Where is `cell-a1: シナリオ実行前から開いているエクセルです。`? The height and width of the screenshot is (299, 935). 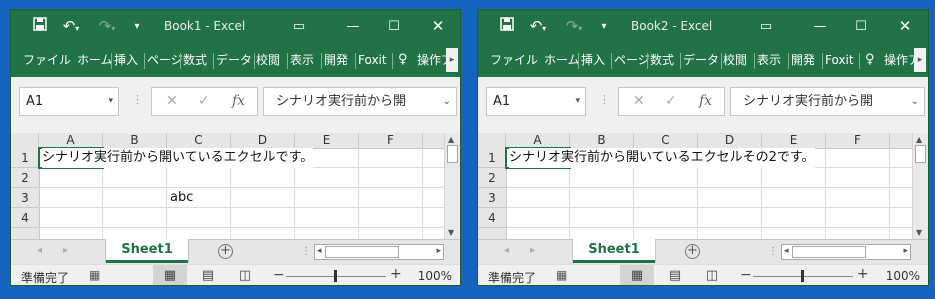
cell-a1: シナリオ実行前から開いているエクセルです。 is located at coordinates (178, 158).